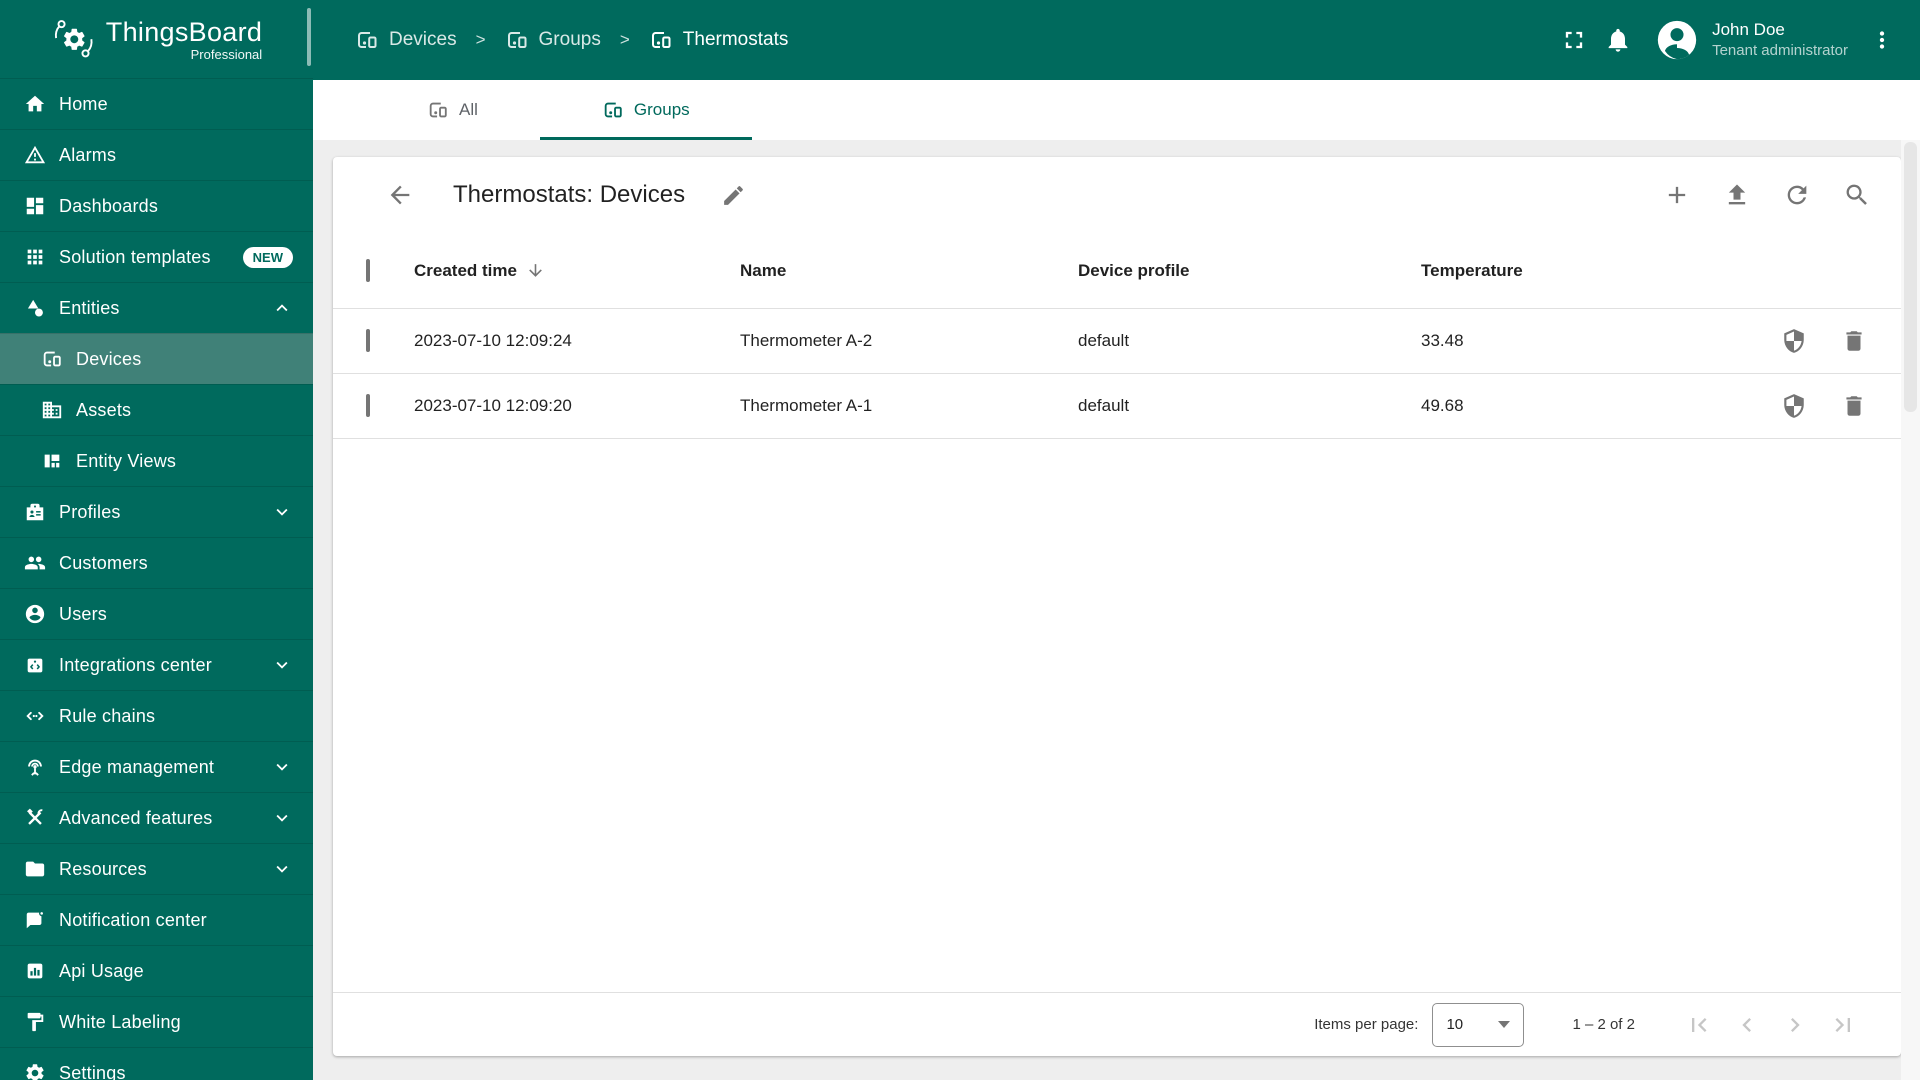  Describe the element at coordinates (806, 340) in the screenshot. I see `cell-name: Thermometer A-2` at that location.